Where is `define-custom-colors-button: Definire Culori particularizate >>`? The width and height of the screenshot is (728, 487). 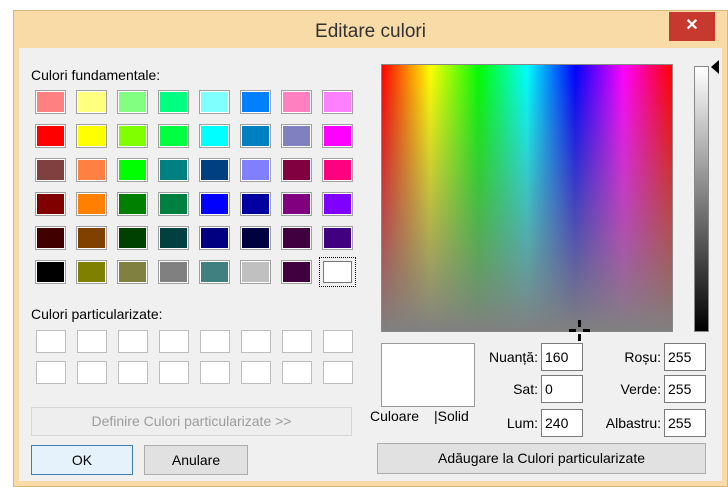
define-custom-colors-button: Definire Culori particularizate >> is located at coordinates (191, 421).